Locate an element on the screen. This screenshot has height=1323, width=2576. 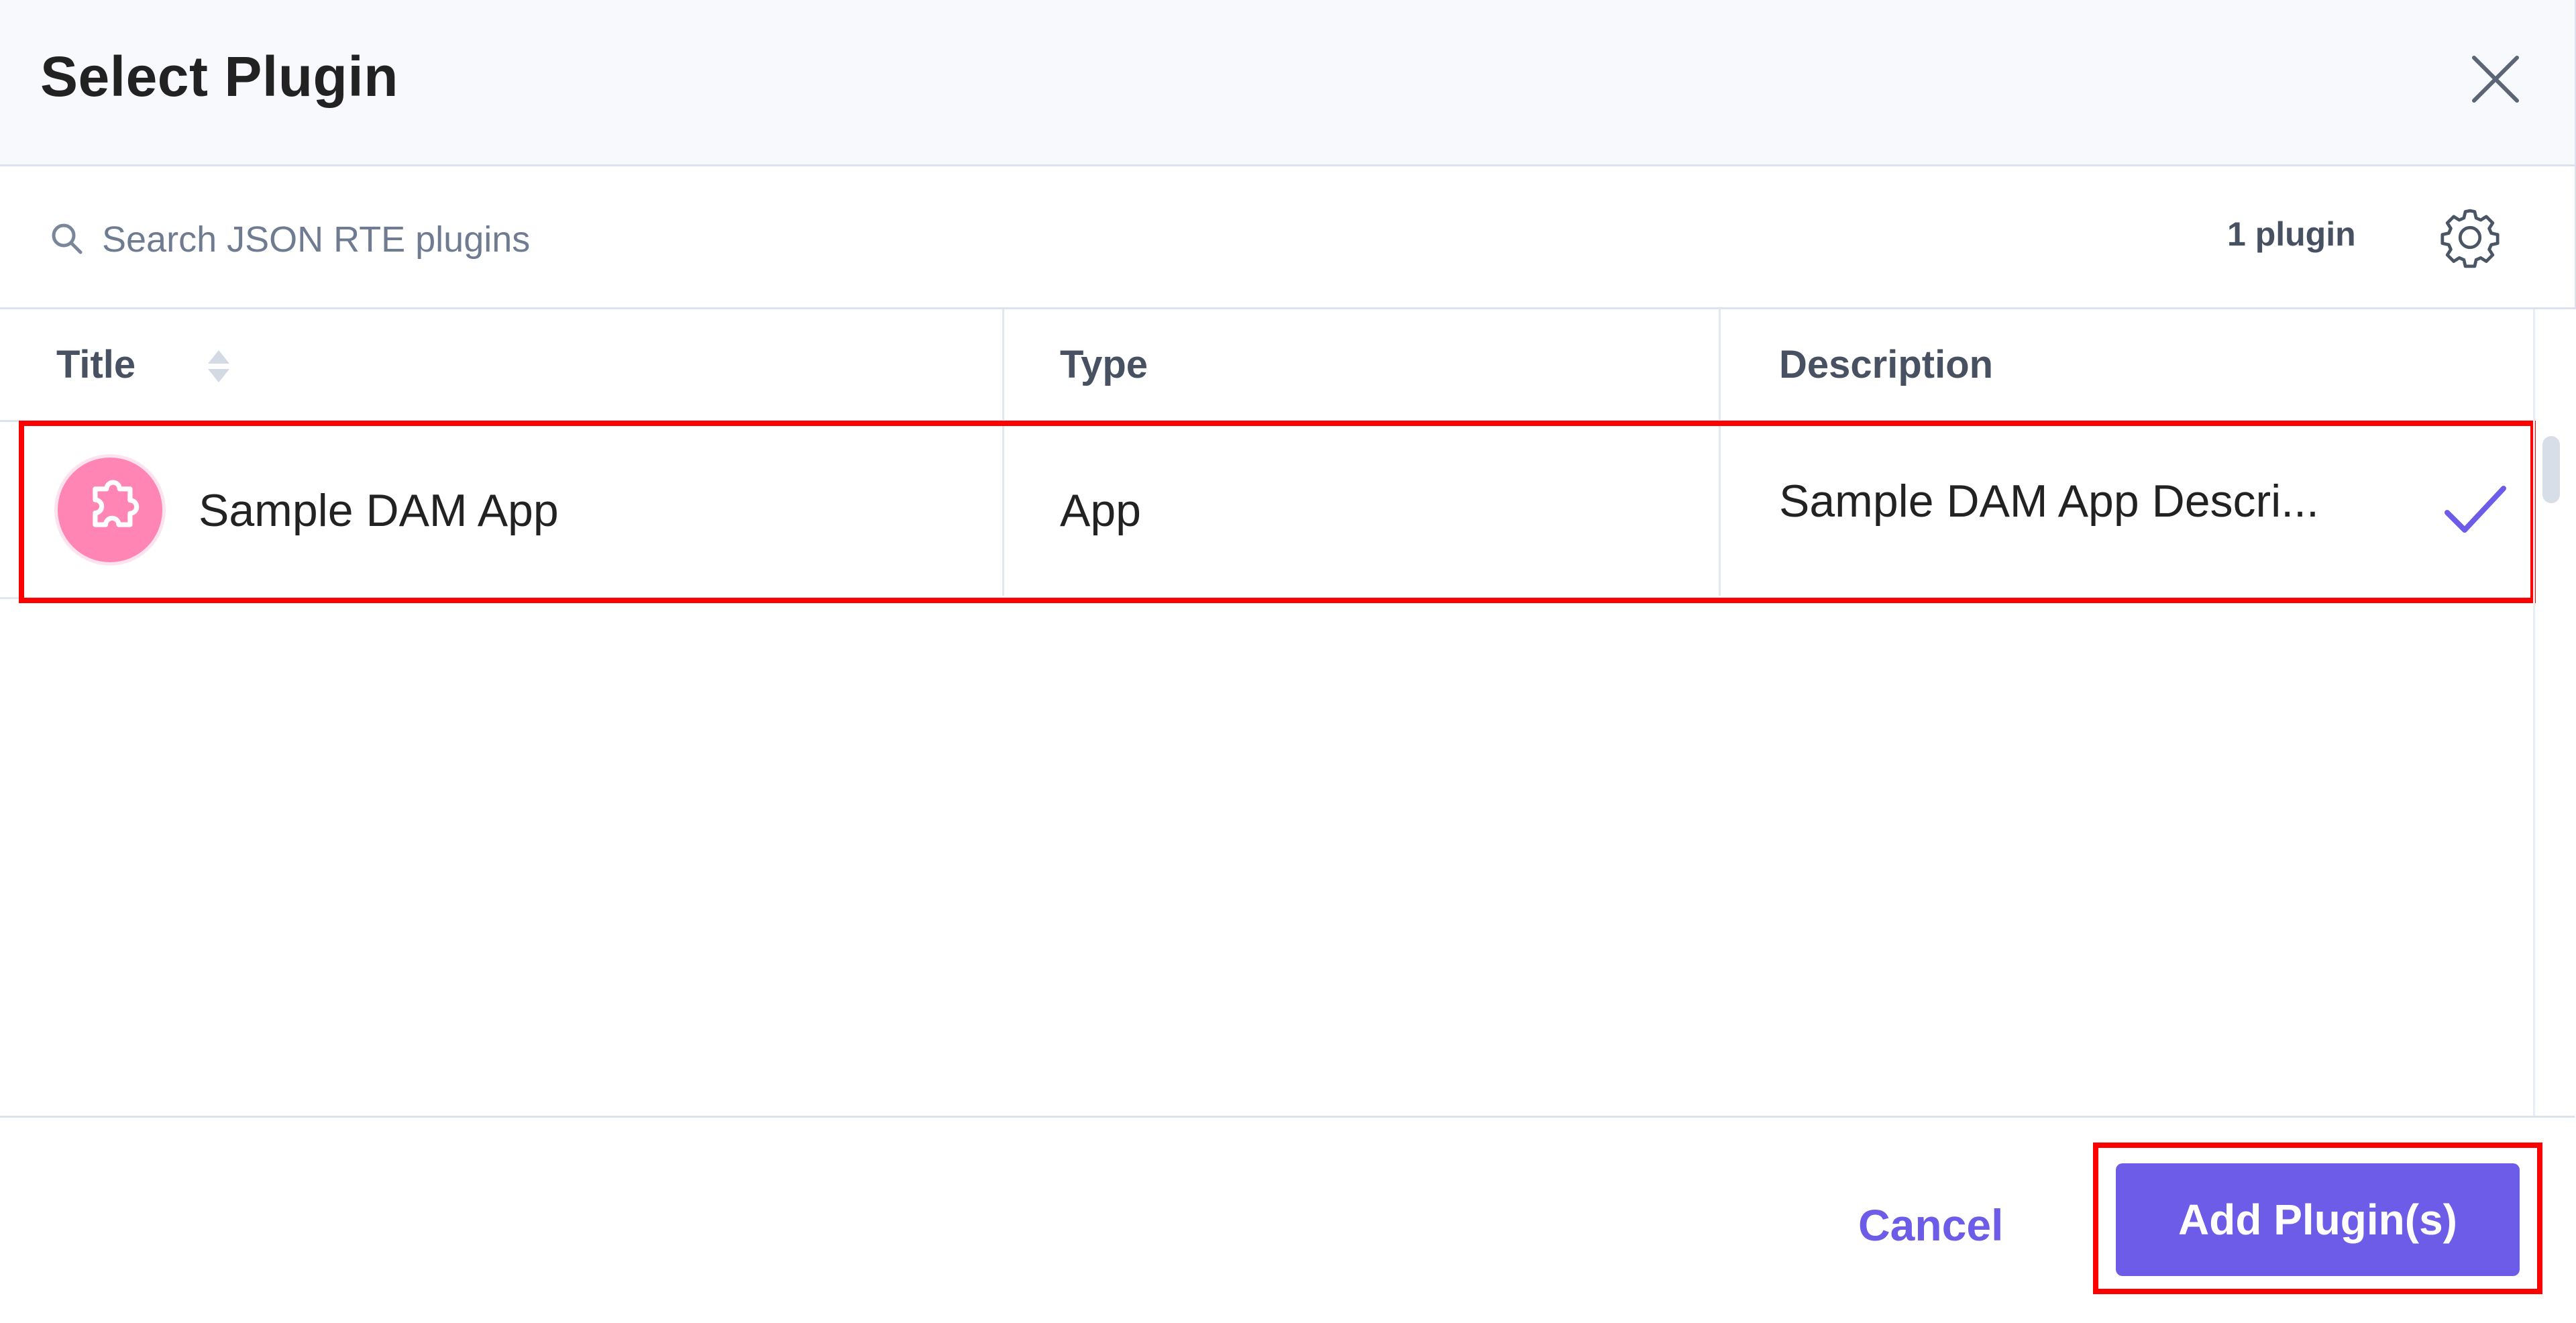
scrollbar-thumb is located at coordinates (2551, 469).